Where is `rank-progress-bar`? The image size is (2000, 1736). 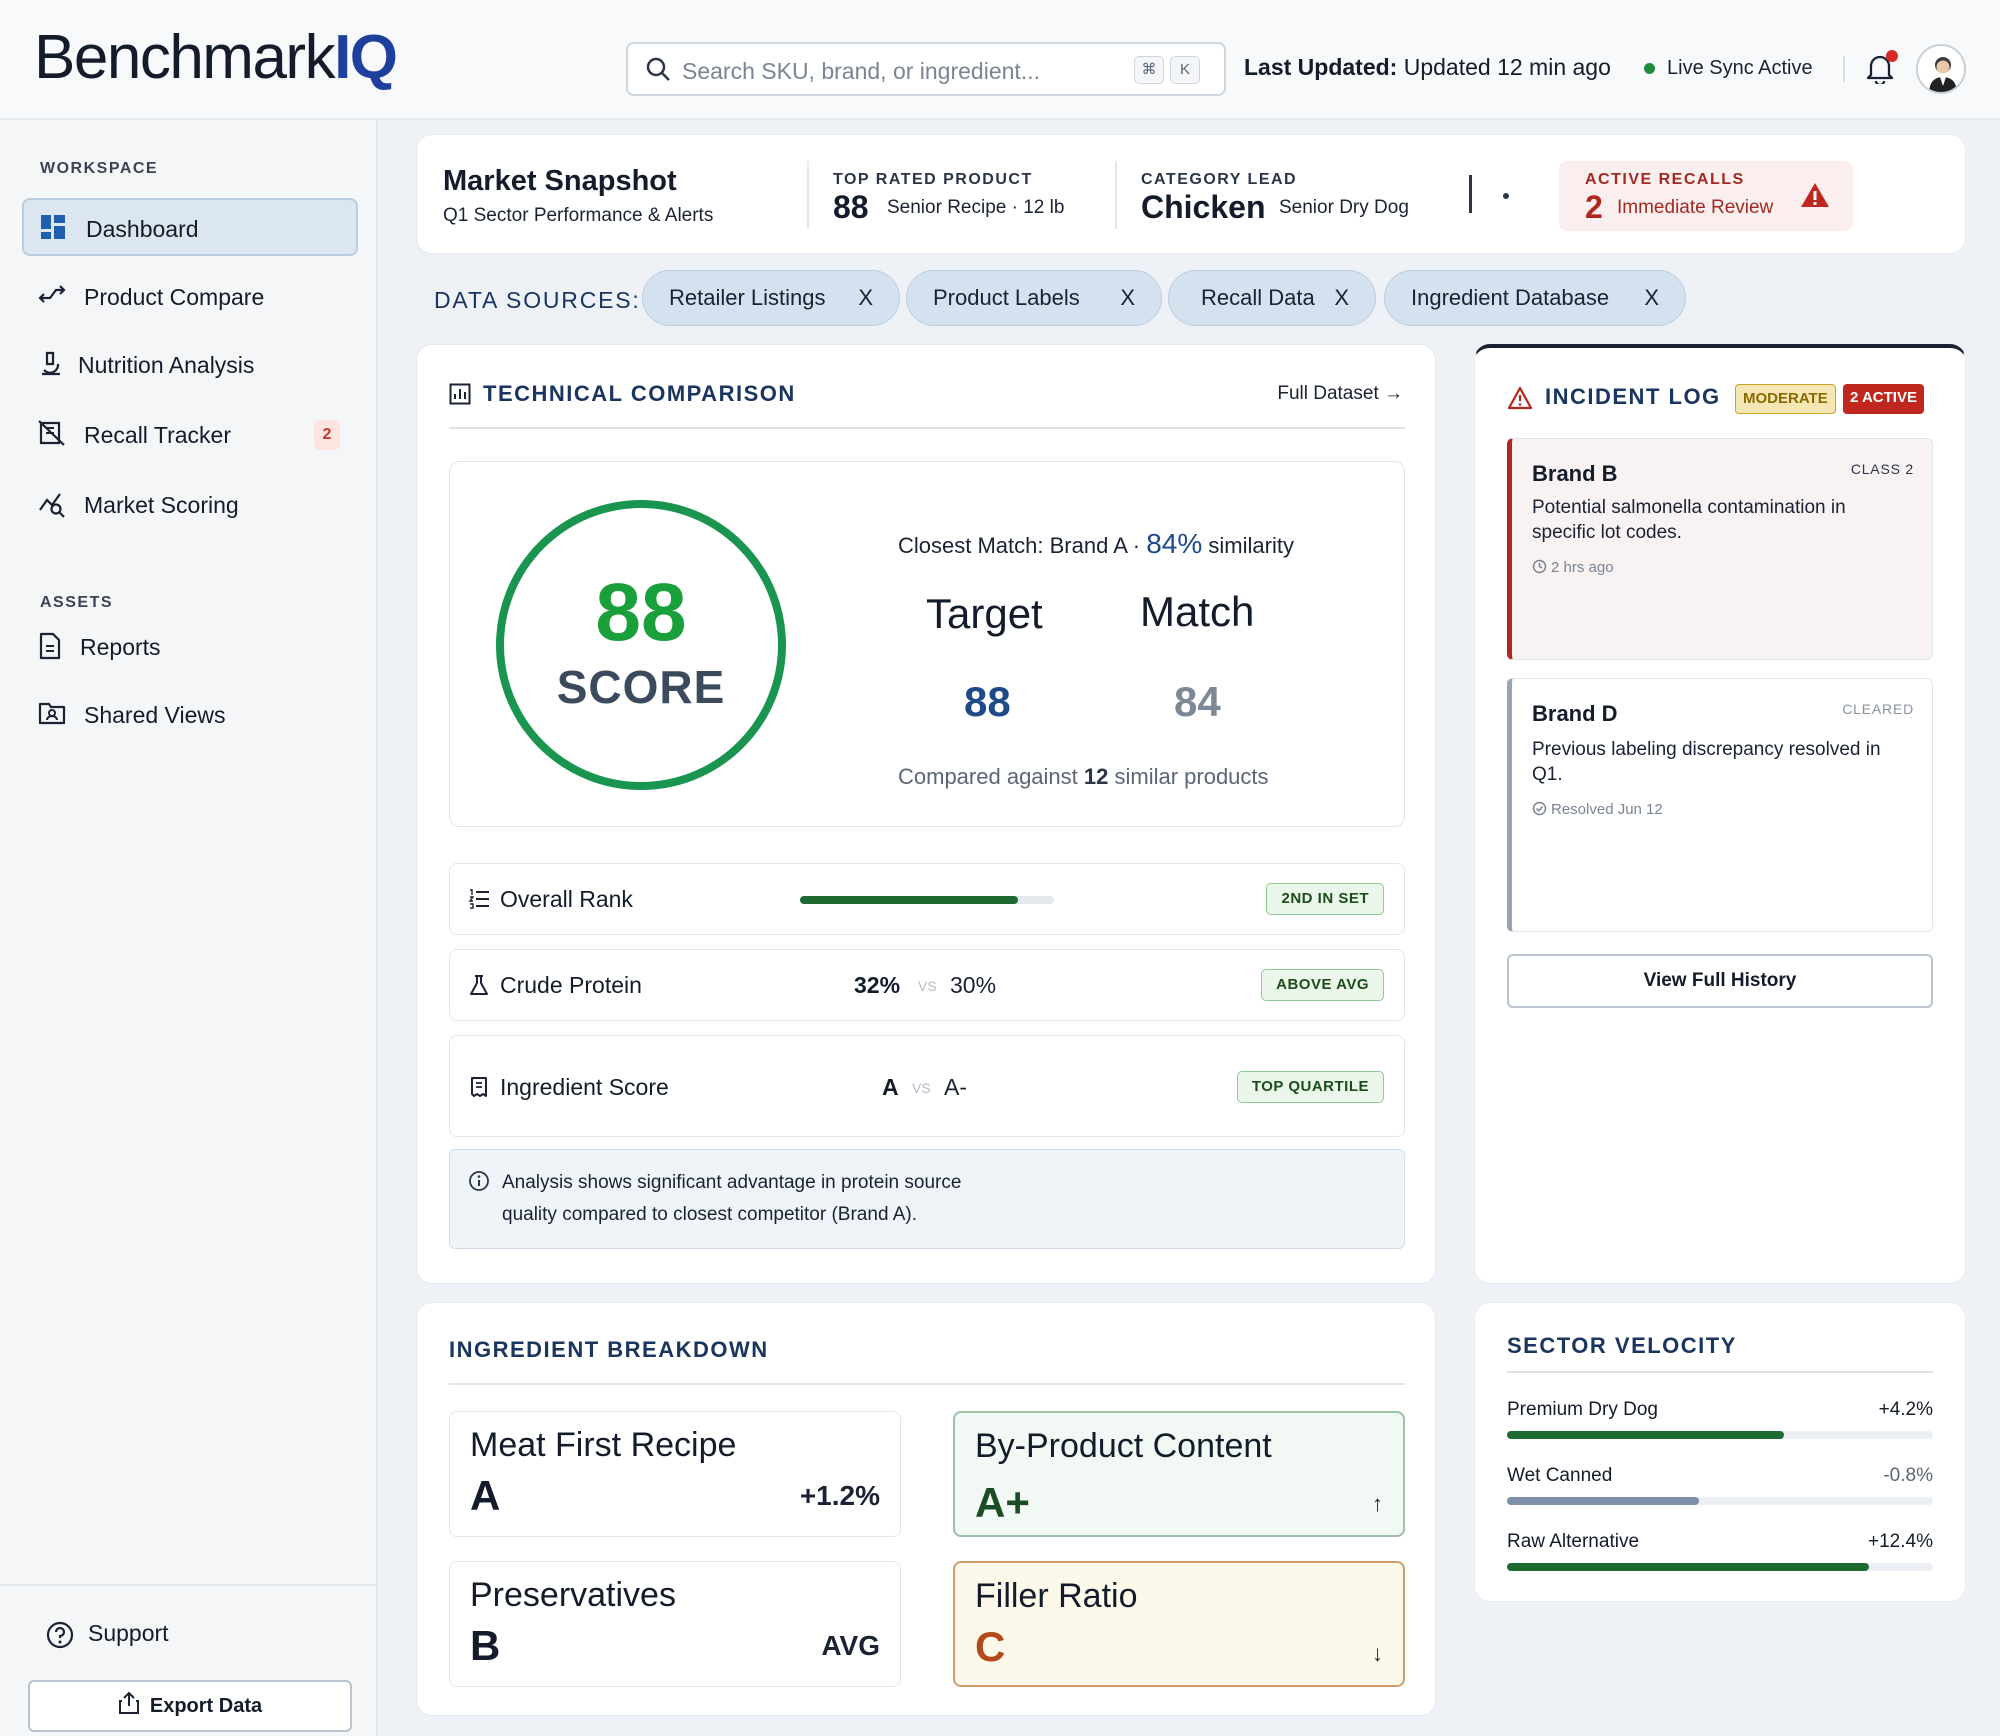 rank-progress-bar is located at coordinates (927, 900).